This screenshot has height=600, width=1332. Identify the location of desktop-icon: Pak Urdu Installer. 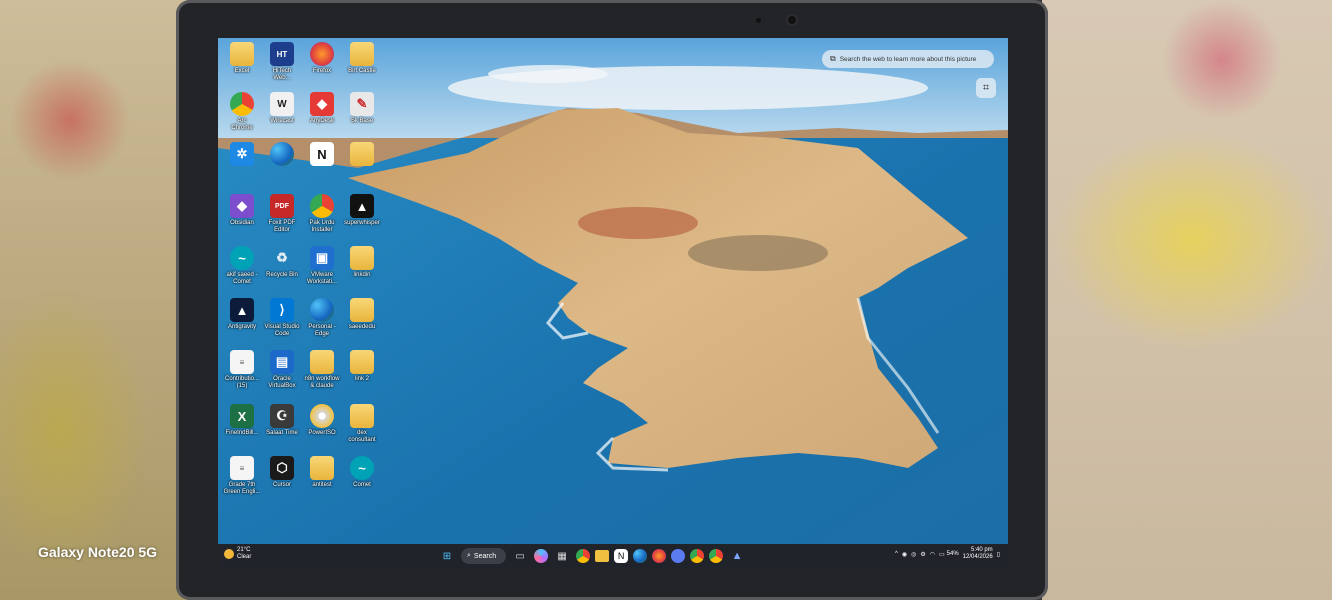
(322, 214).